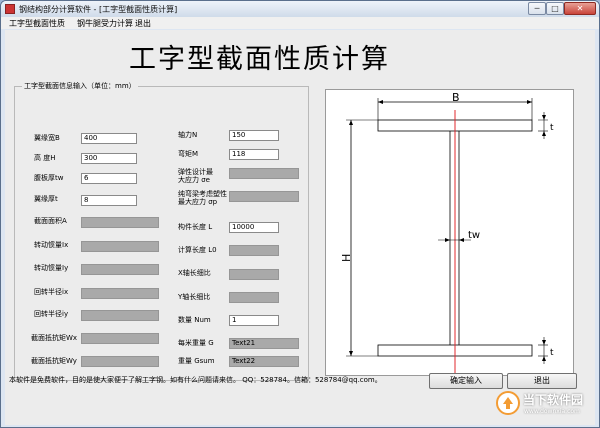 The width and height of the screenshot is (600, 428). What do you see at coordinates (109, 178) in the screenshot?
I see `web-thickness-input: 6` at bounding box center [109, 178].